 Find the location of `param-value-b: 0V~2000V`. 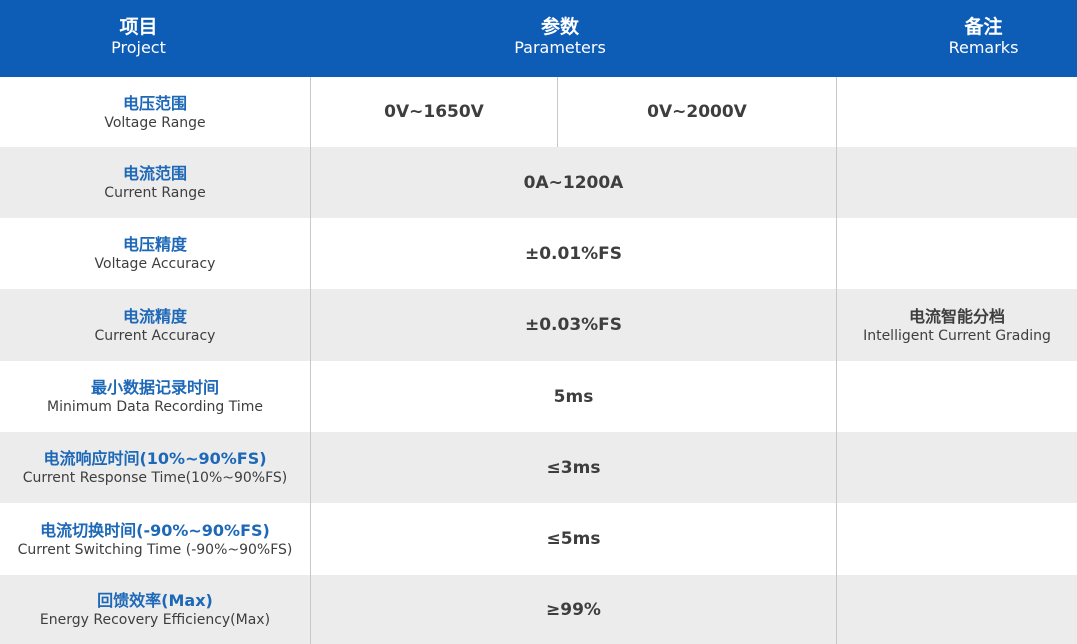

param-value-b: 0V~2000V is located at coordinates (697, 112).